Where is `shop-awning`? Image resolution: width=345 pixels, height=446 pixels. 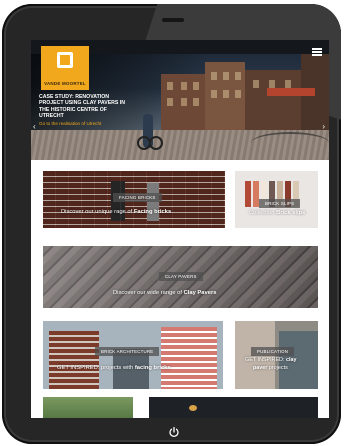
shop-awning is located at coordinates (291, 92).